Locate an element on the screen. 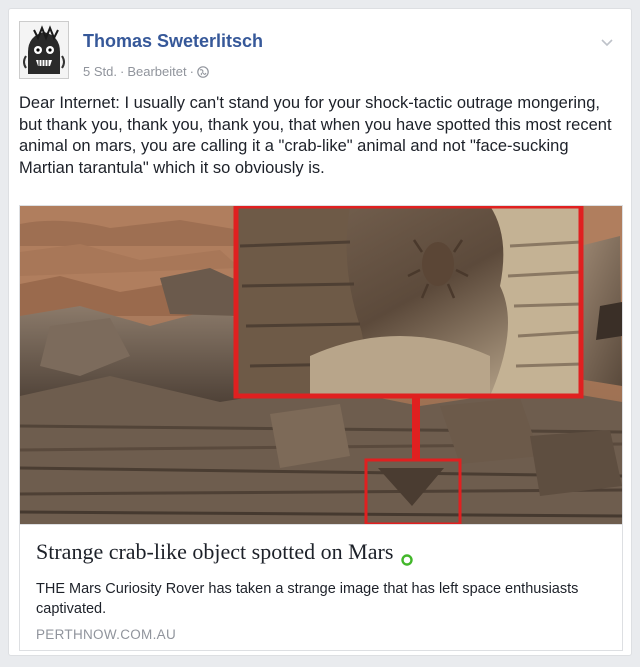 The image size is (640, 667). link-domain: PERTHNOW.COM.AU is located at coordinates (106, 634).